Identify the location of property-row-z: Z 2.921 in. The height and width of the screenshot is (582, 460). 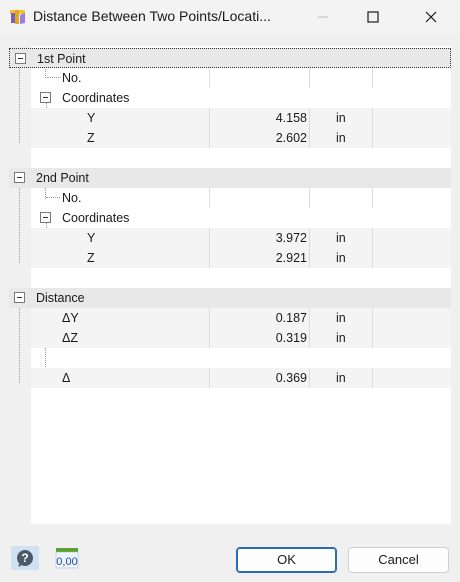
(230, 258).